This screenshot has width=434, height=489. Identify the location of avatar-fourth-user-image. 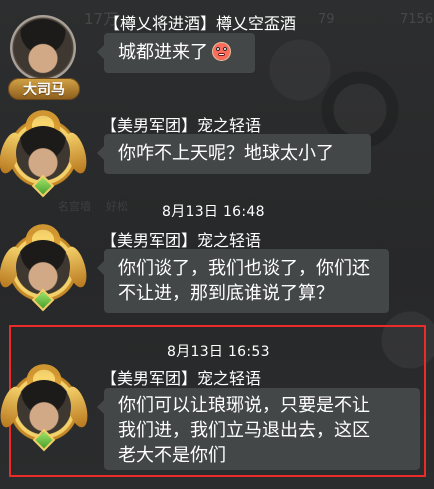
(44, 407).